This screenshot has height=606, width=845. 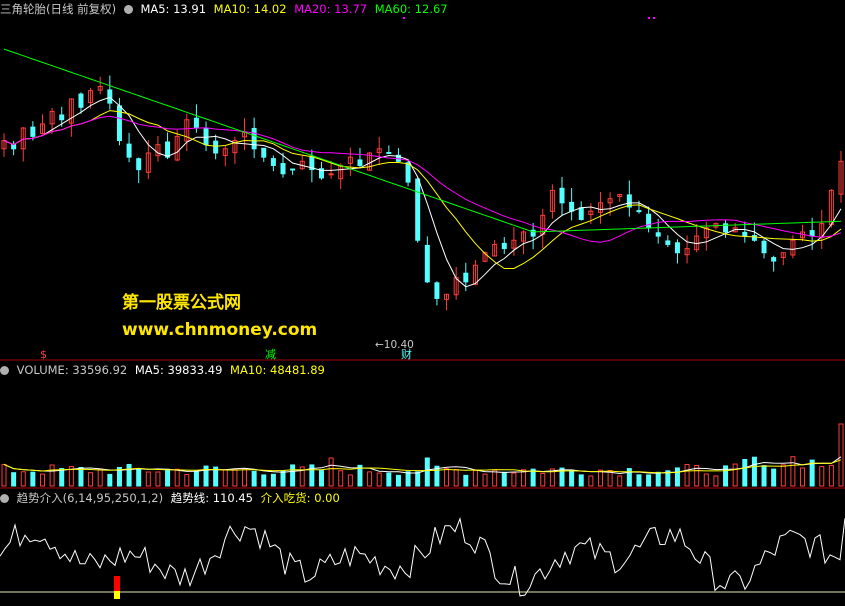 What do you see at coordinates (300, 498) in the screenshot?
I see `buy-label: 介入吃货: 0.00` at bounding box center [300, 498].